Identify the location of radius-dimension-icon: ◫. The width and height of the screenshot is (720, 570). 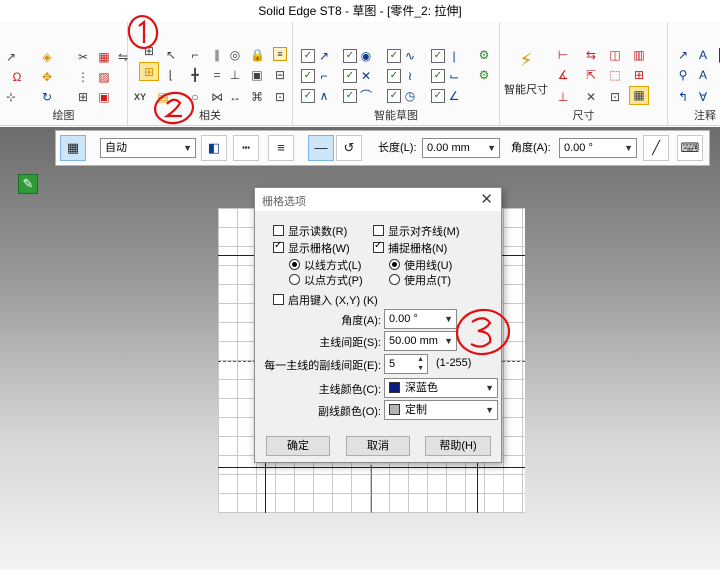
(615, 55).